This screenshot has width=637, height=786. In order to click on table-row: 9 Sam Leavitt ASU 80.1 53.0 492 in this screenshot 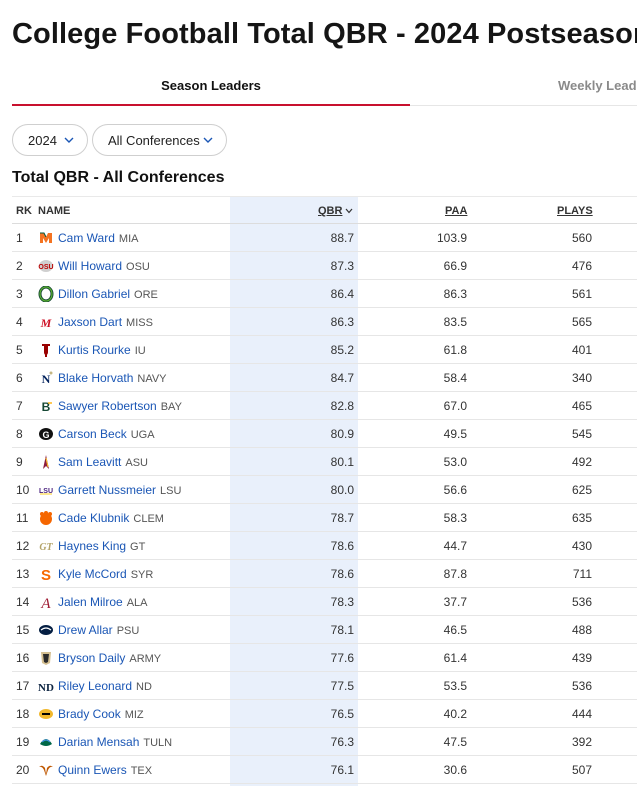, I will do `click(324, 462)`.